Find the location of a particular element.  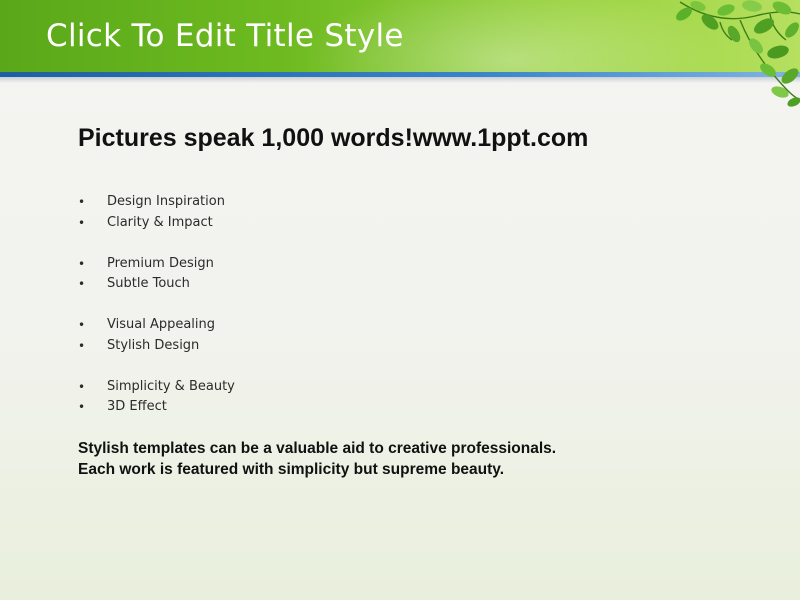

bullet-text: 3D Effect is located at coordinates (137, 406).